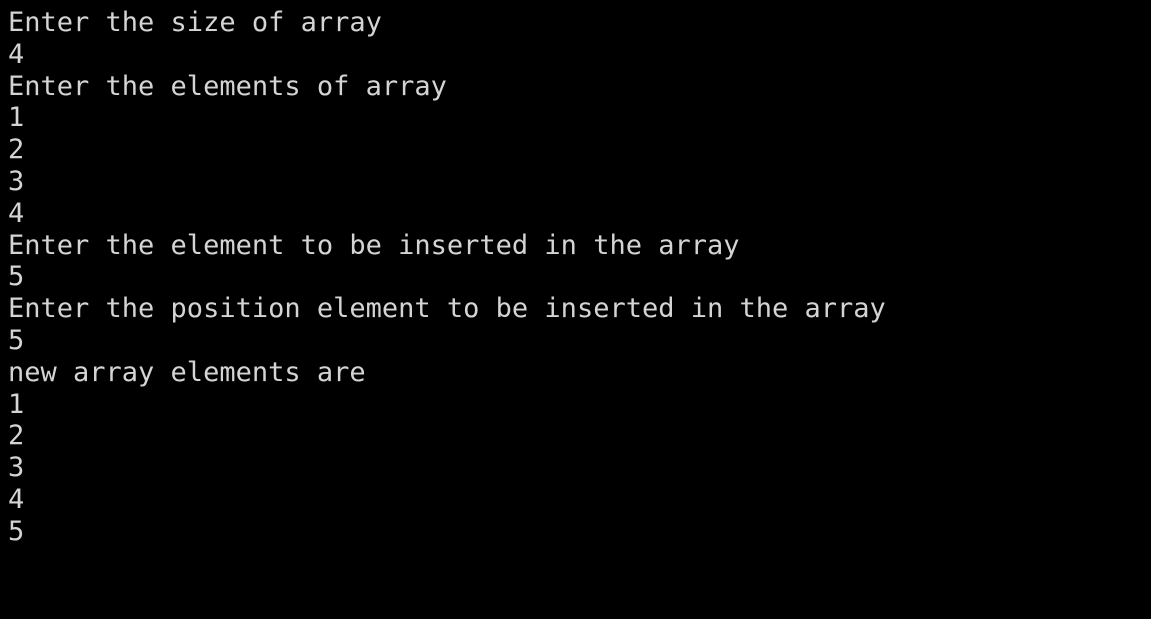  Describe the element at coordinates (195, 22) in the screenshot. I see `console-line: Enter the size of array` at that location.